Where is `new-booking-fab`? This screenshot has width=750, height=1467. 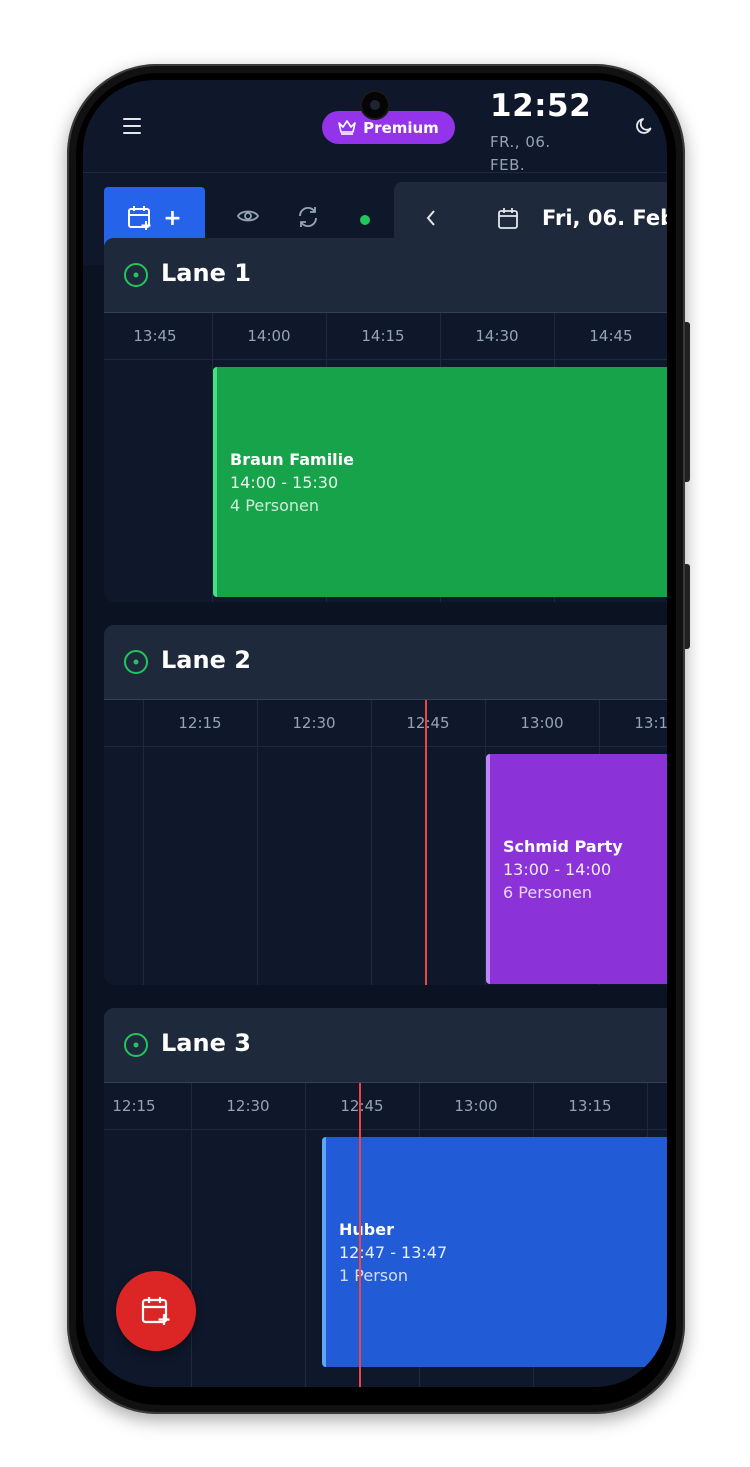 new-booking-fab is located at coordinates (156, 1311).